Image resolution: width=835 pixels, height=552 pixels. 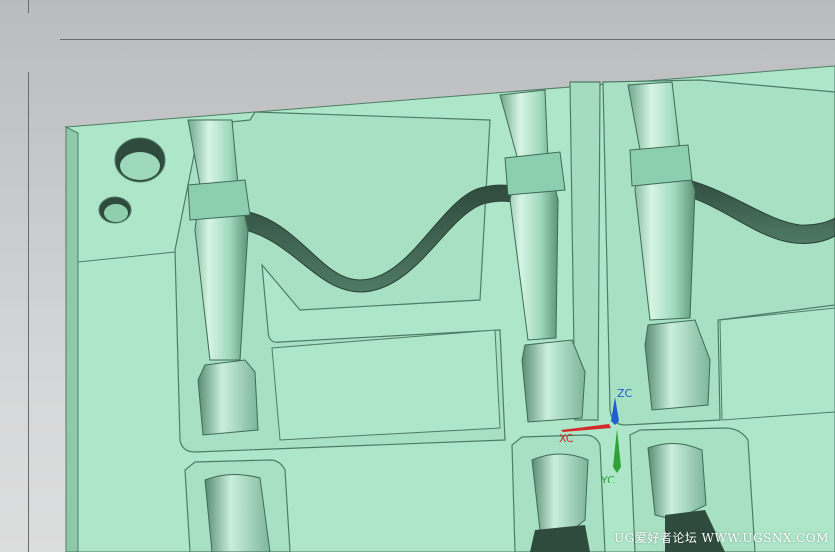 I want to click on pocket-center-rect, so click(x=386, y=385).